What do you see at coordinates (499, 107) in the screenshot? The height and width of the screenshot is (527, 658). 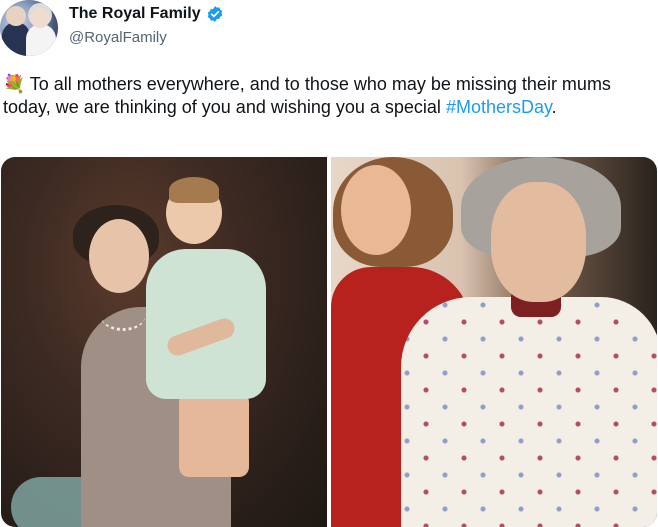 I see `hashtag-link: #MothersDay` at bounding box center [499, 107].